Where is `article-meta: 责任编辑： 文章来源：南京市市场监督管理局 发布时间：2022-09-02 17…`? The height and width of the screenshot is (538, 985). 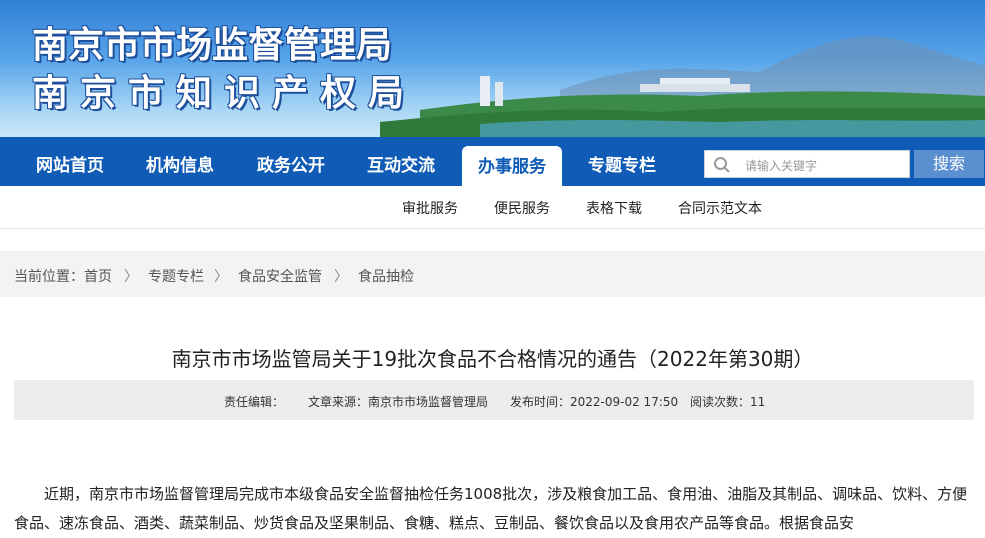 article-meta: 责任编辑： 文章来源：南京市市场监督管理局 发布时间：2022-09-02 17… is located at coordinates (494, 400).